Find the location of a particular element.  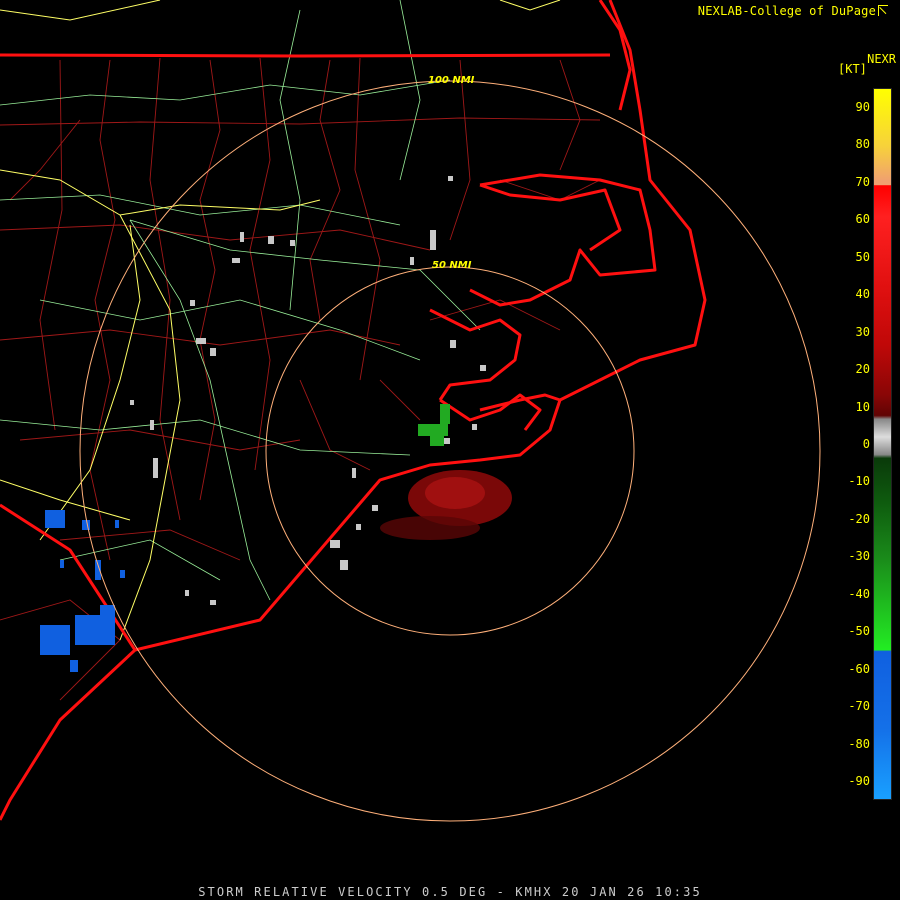

legend-units: [KT] is located at coordinates (852, 69).